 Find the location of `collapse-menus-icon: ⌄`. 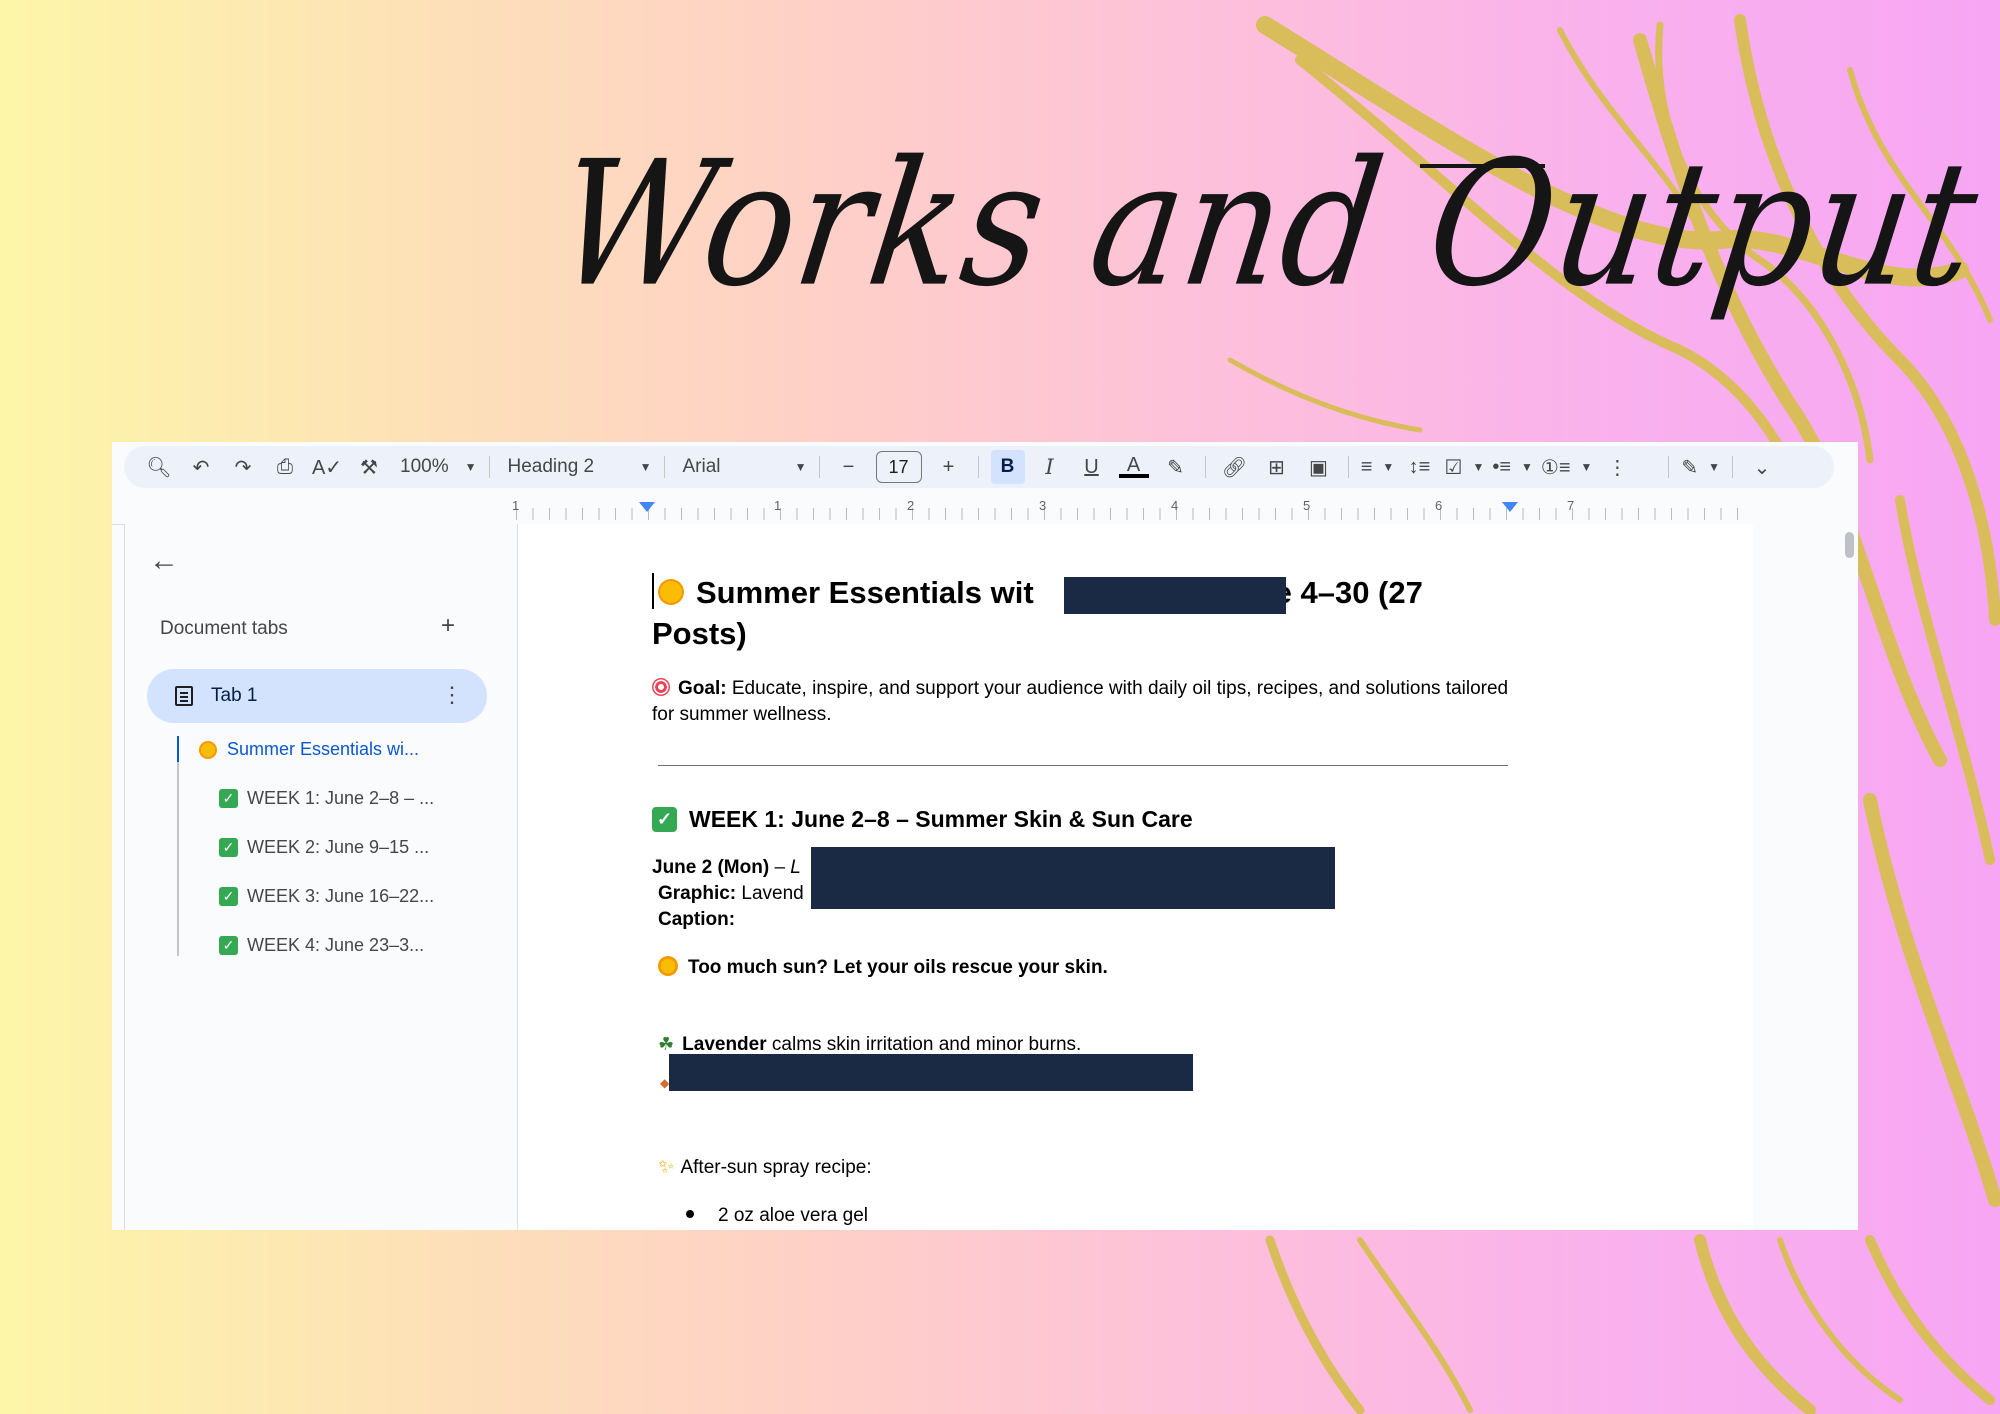

collapse-menus-icon: ⌄ is located at coordinates (1762, 467).